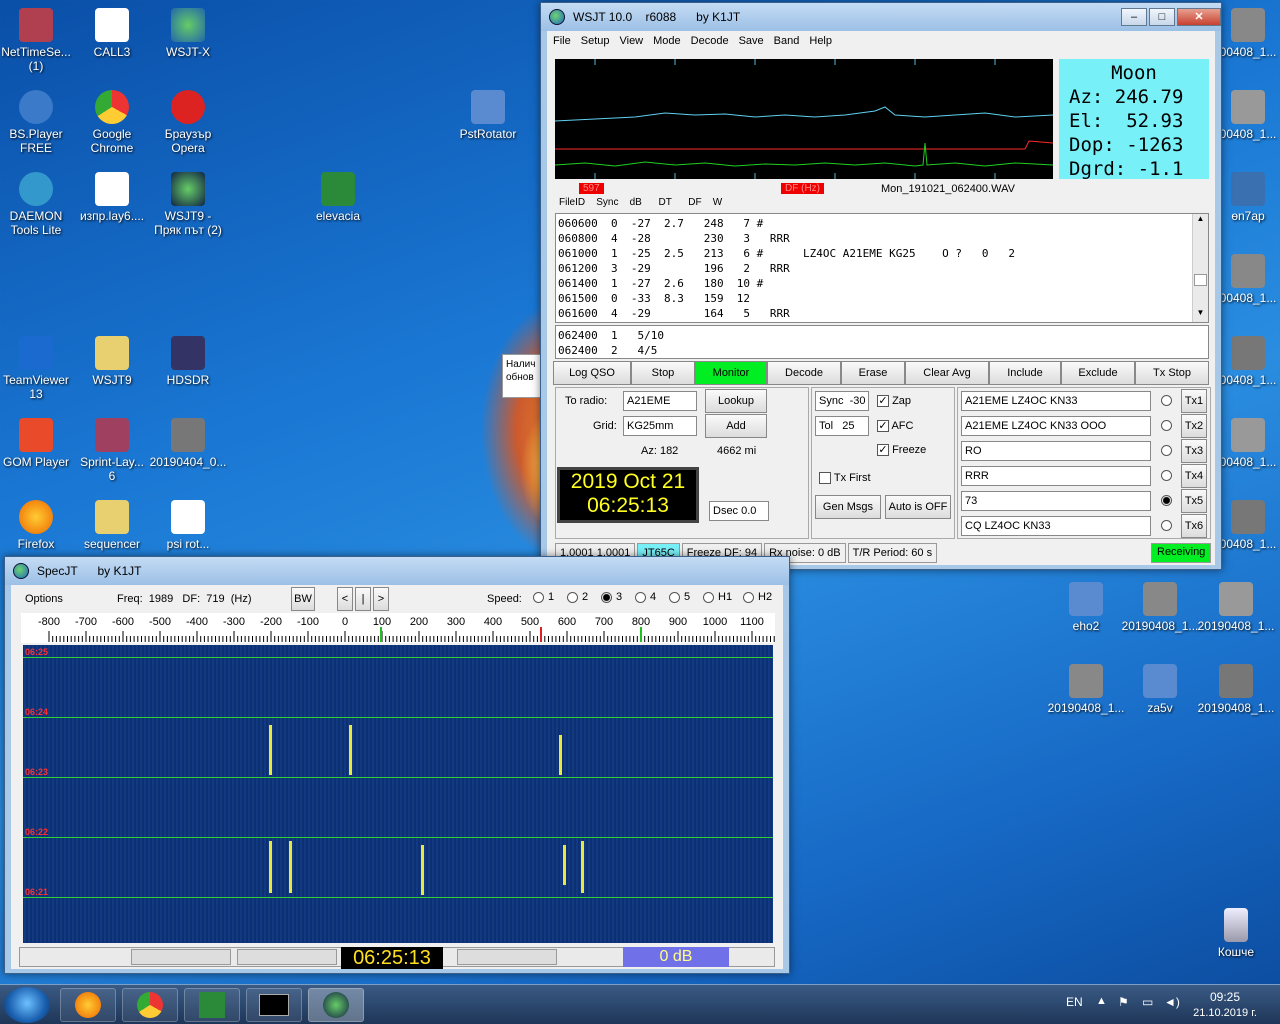  I want to click on sync-field: Sync -30, so click(842, 401).